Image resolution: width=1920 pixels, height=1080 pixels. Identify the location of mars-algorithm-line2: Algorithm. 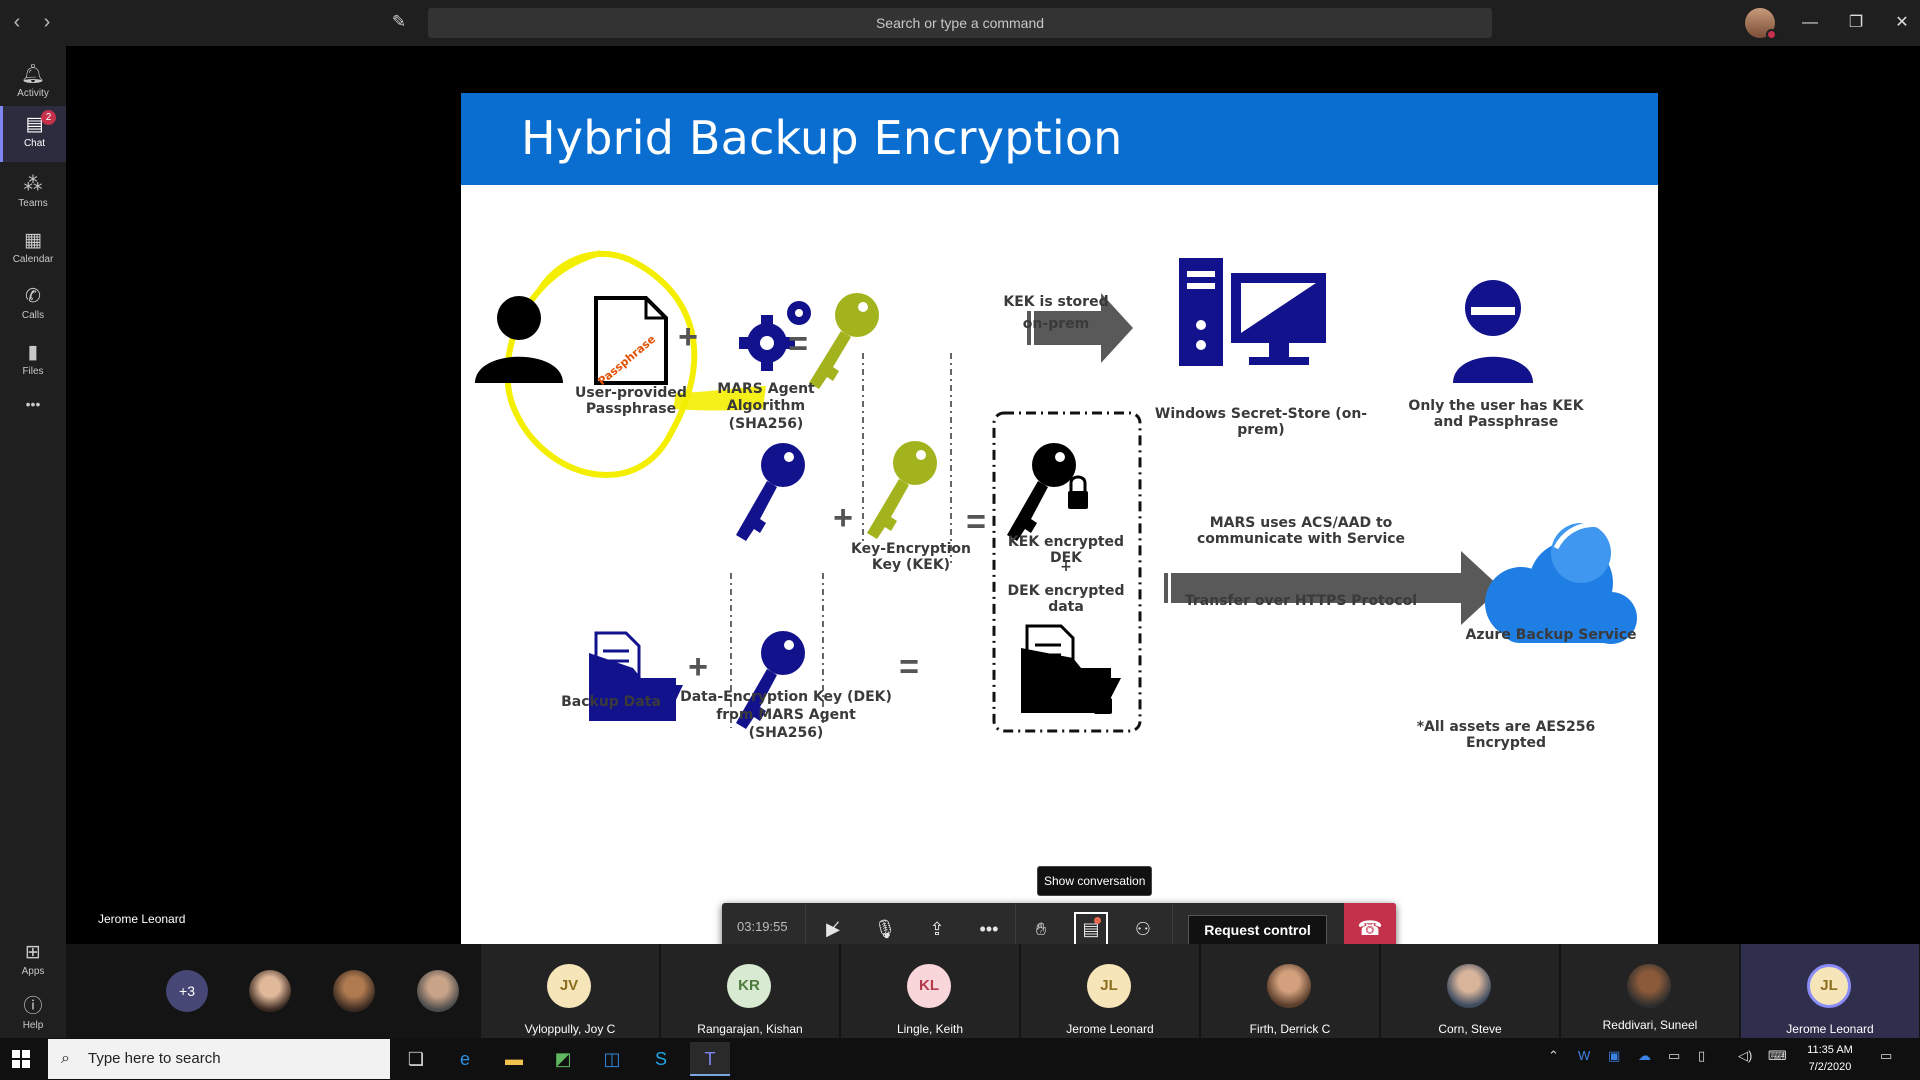
(766, 406).